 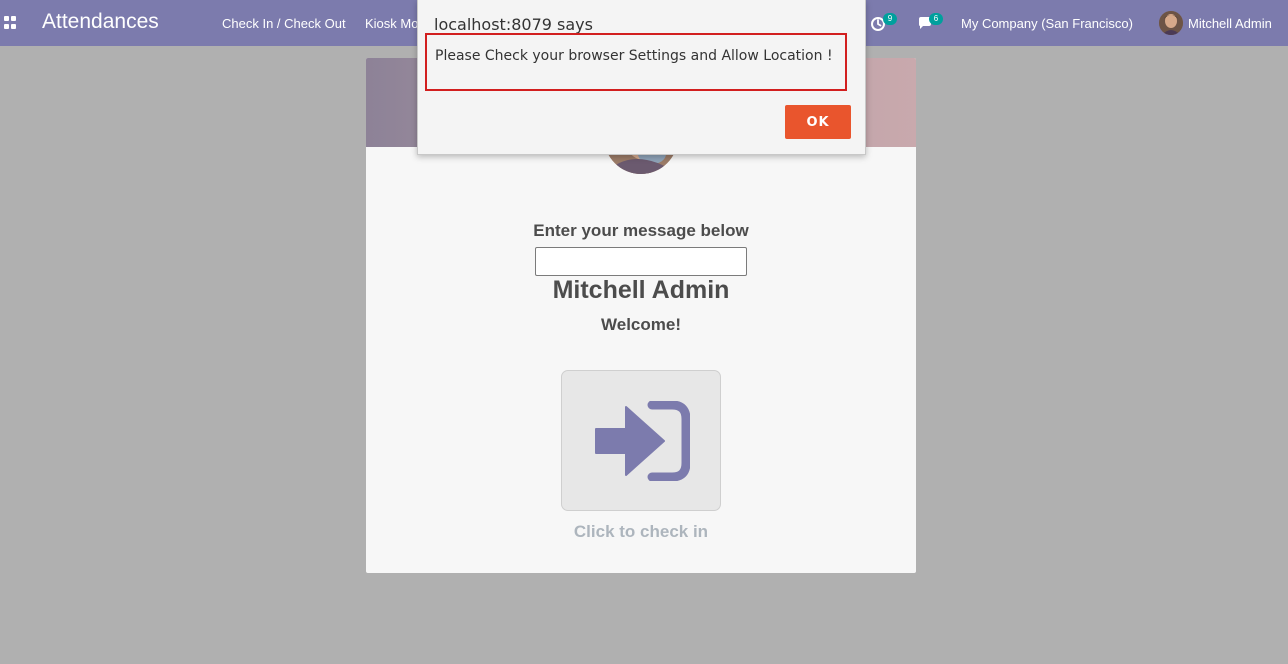 What do you see at coordinates (391, 23) in the screenshot?
I see `menu-kiosk-mode: Kiosk Mo` at bounding box center [391, 23].